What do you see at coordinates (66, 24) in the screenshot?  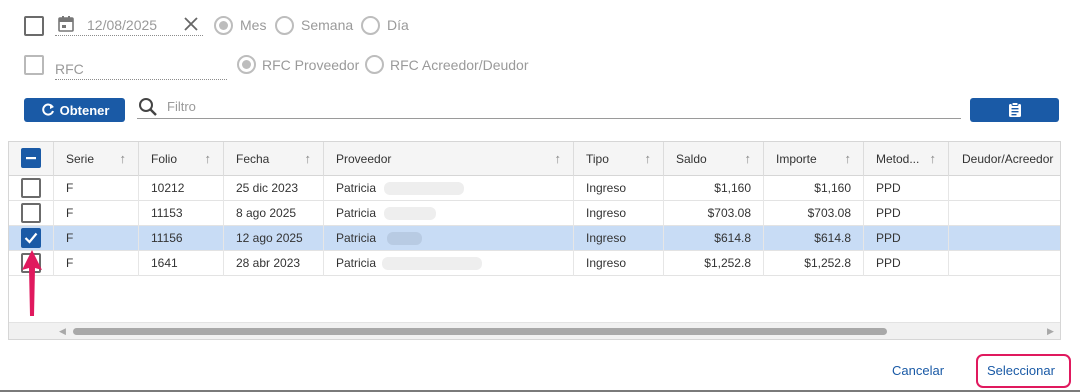 I see `calendar-icon` at bounding box center [66, 24].